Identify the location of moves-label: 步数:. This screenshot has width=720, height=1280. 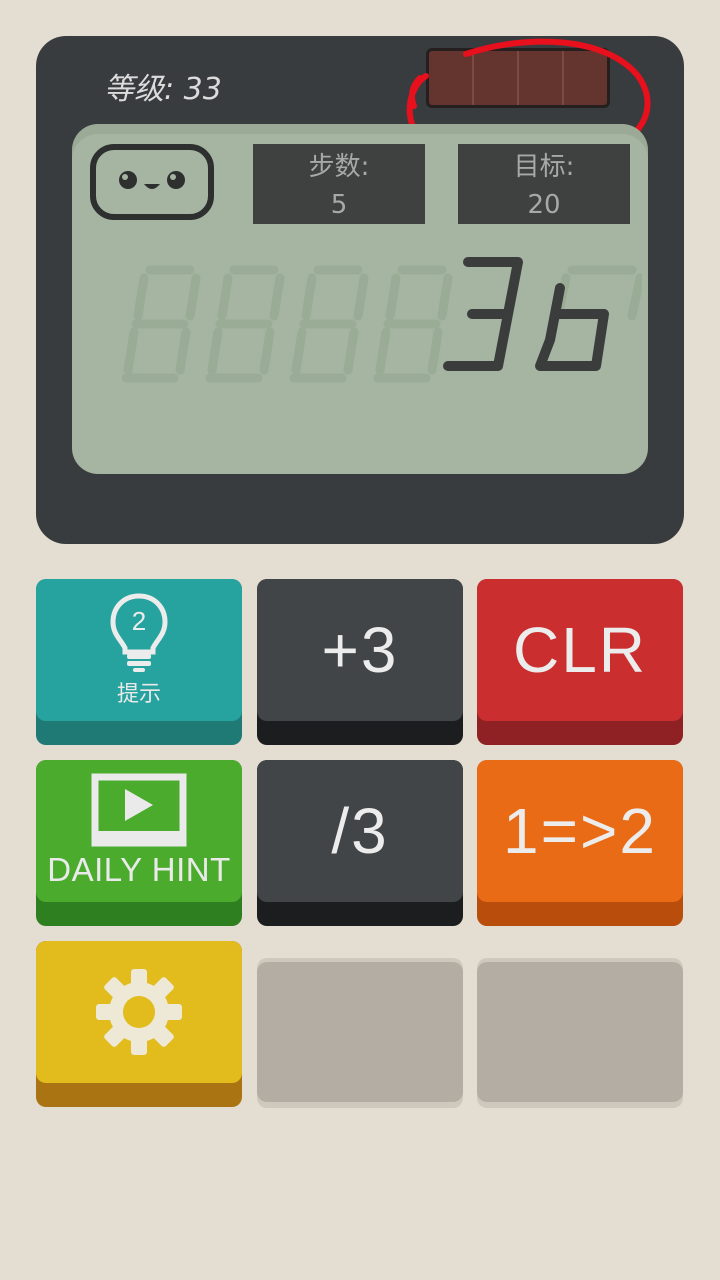
(339, 167).